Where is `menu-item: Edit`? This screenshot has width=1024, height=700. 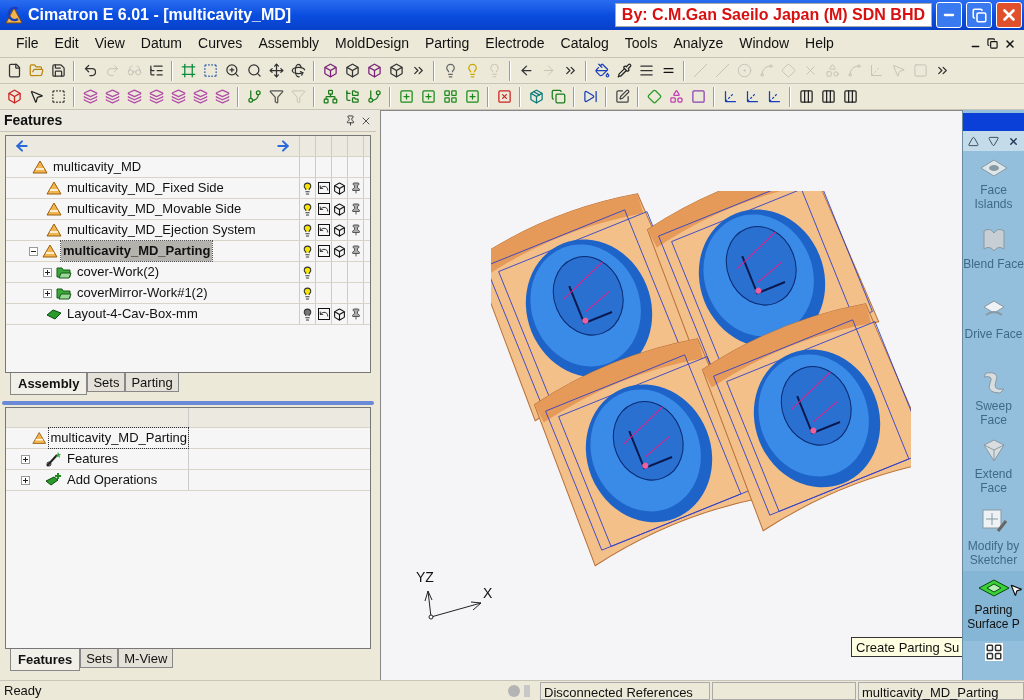 menu-item: Edit is located at coordinates (66, 43).